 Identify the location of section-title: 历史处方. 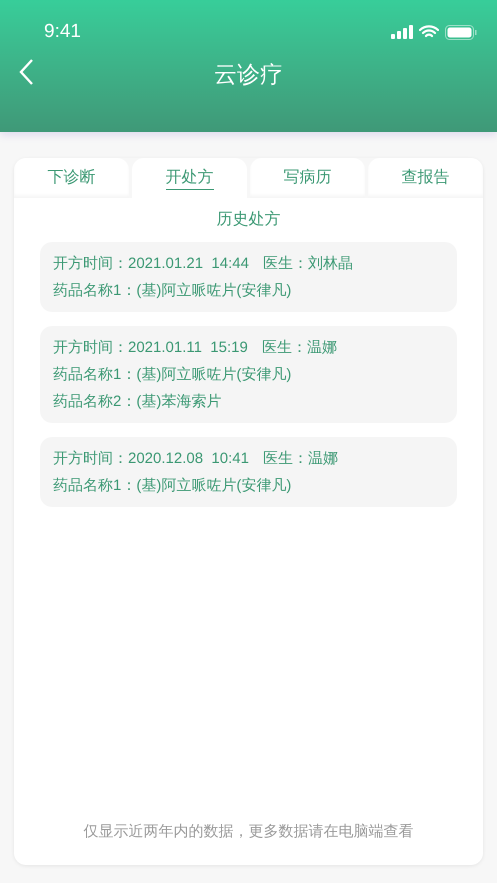
(248, 220).